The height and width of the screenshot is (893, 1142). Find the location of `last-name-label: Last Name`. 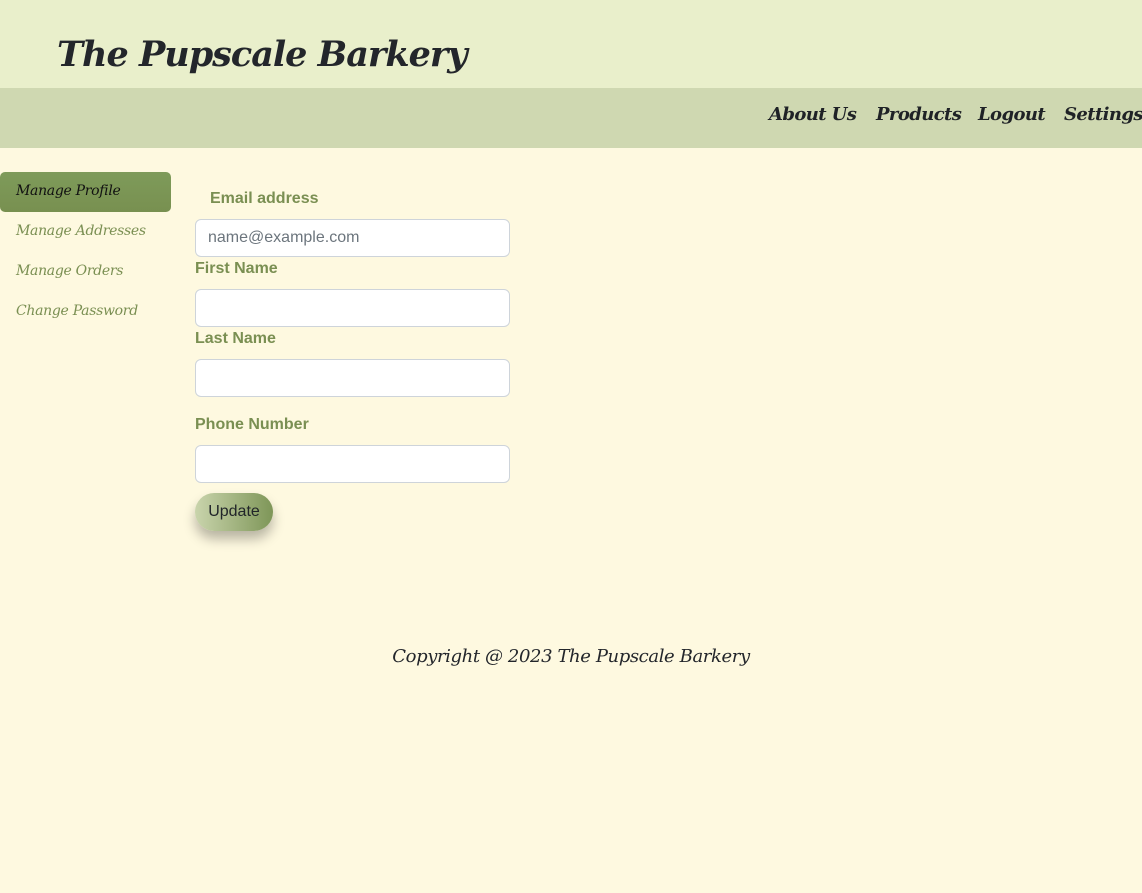

last-name-label: Last Name is located at coordinates (235, 338).